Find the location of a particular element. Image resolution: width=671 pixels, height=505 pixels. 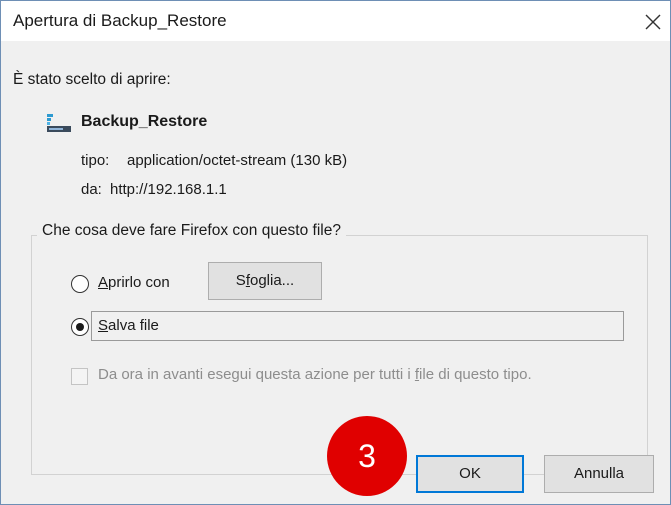

radio-selected-icon is located at coordinates (80, 327).